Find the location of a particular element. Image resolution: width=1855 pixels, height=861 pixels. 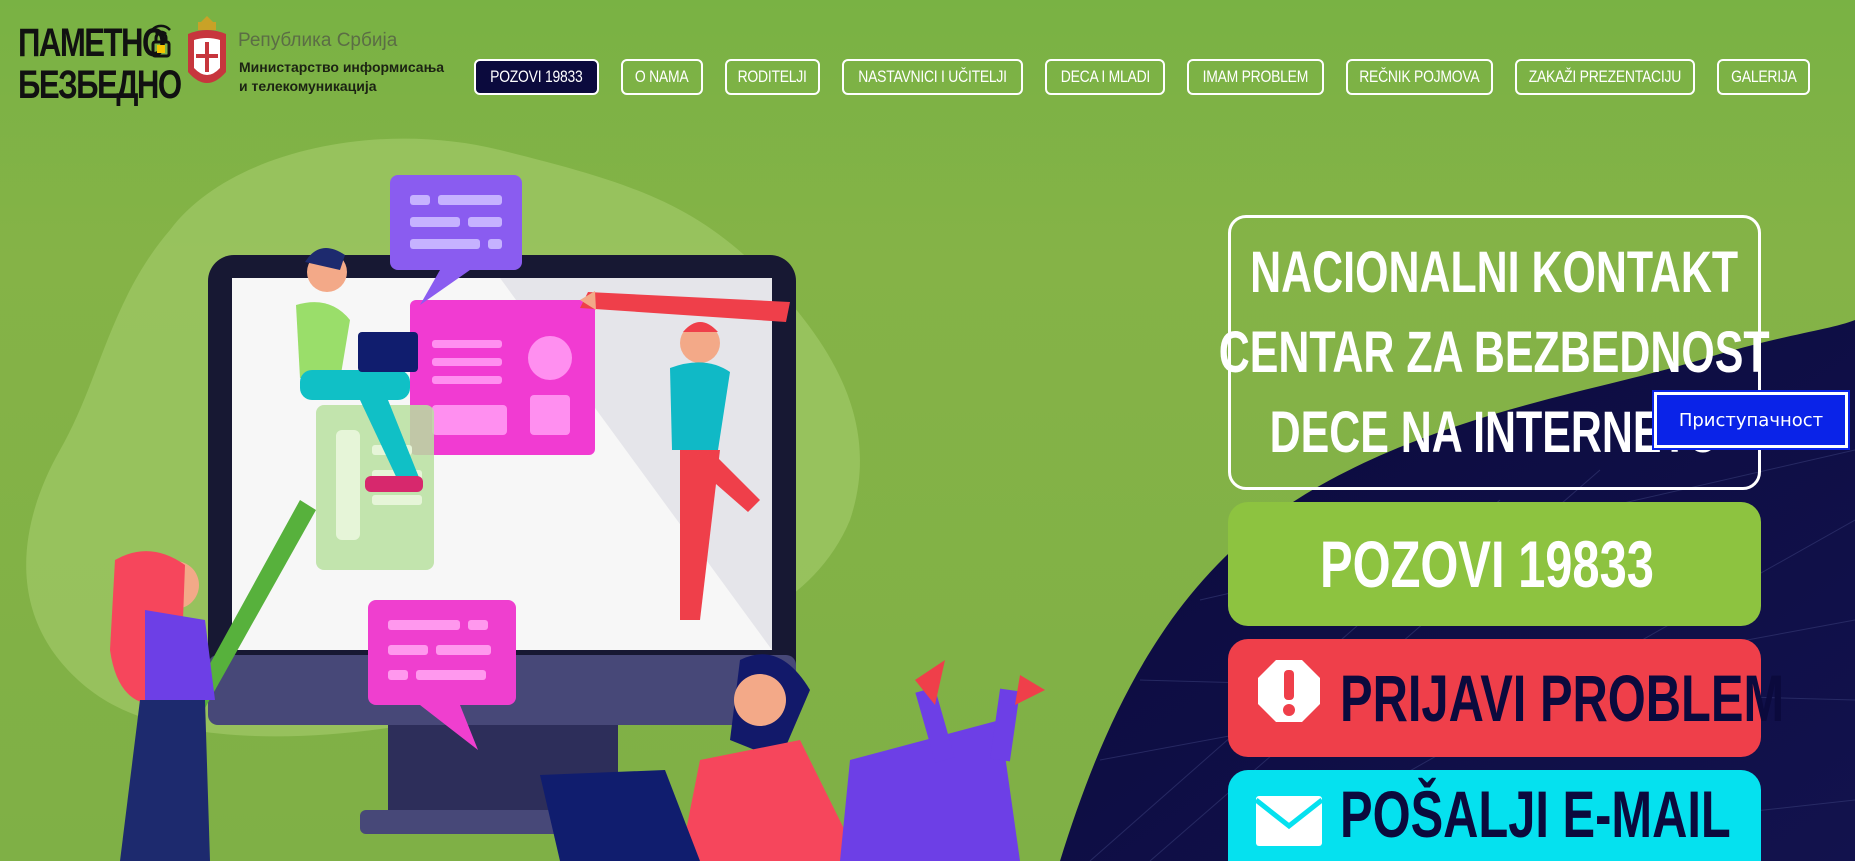

nav-label: O NAMA is located at coordinates (662, 76).